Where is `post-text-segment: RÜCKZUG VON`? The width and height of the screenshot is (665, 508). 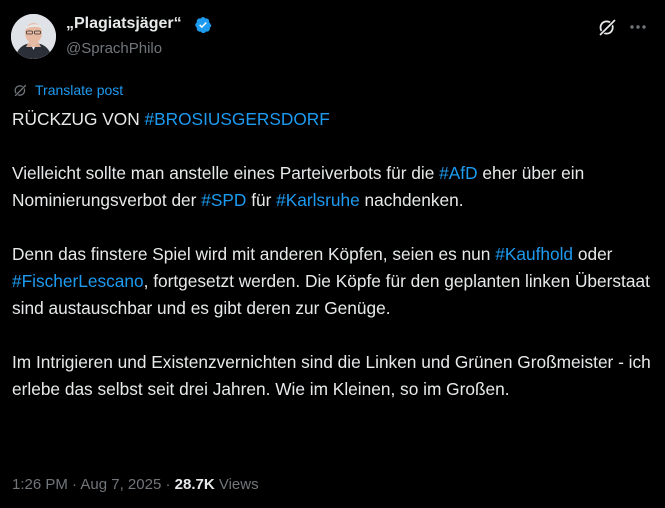
post-text-segment: RÜCKZUG VON is located at coordinates (78, 119).